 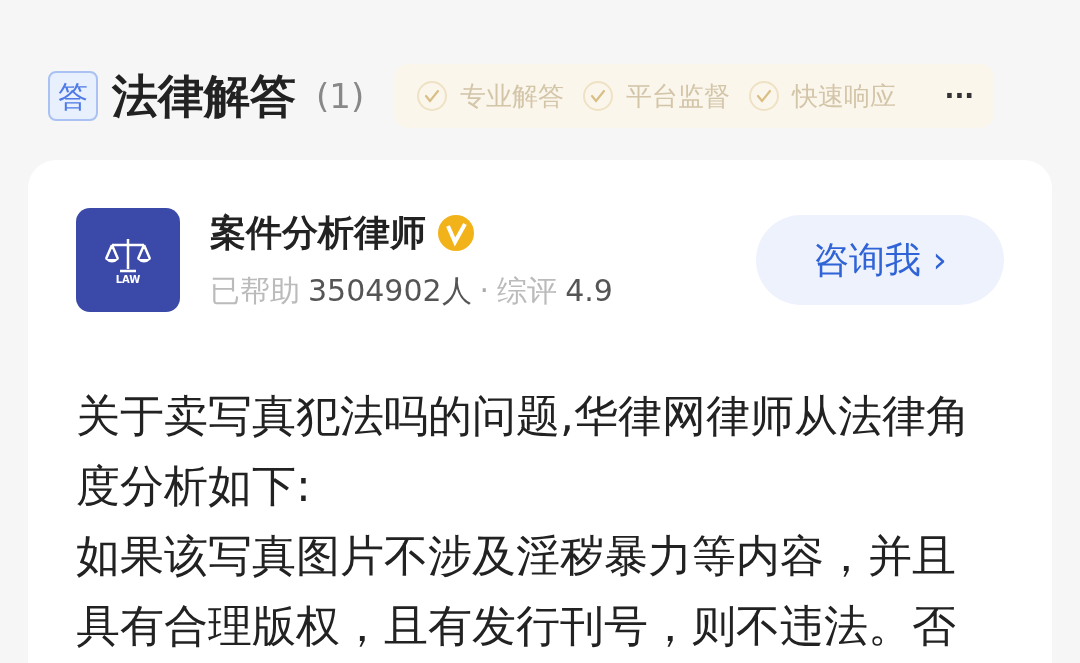 I want to click on helped-label: 已帮助, so click(x=255, y=291).